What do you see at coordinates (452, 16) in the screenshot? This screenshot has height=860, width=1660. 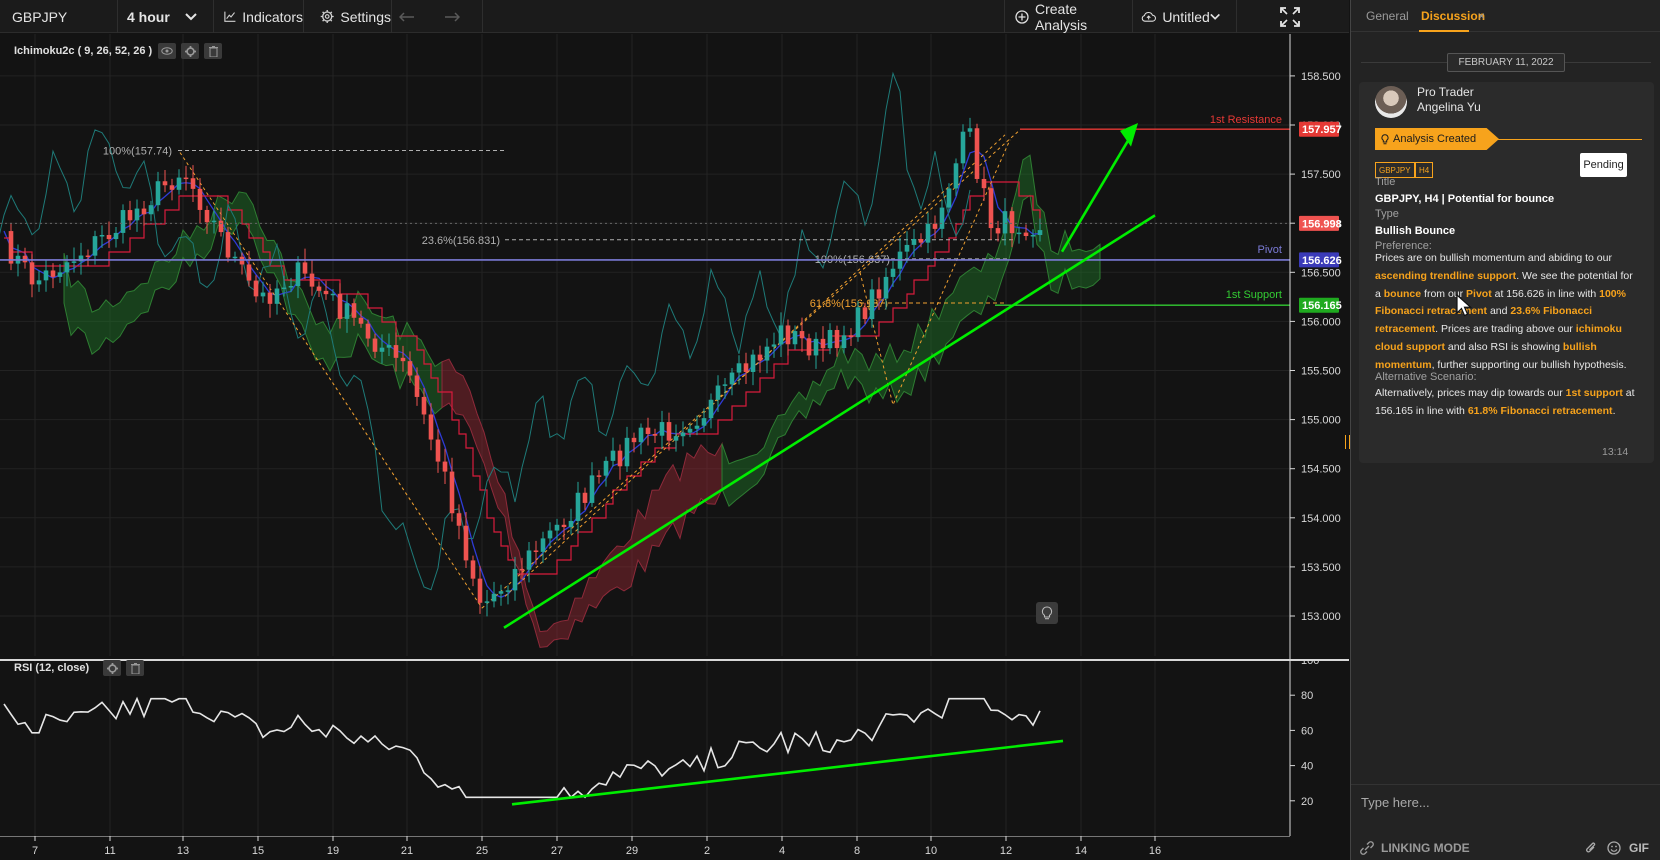 I see `redo-icon` at bounding box center [452, 16].